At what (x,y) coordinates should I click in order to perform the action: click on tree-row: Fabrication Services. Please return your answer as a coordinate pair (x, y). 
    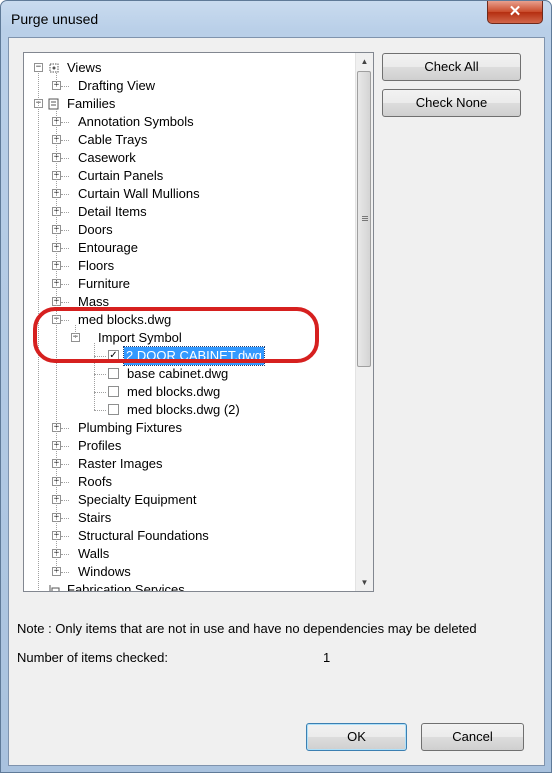
    Looking at the image, I should click on (189, 586).